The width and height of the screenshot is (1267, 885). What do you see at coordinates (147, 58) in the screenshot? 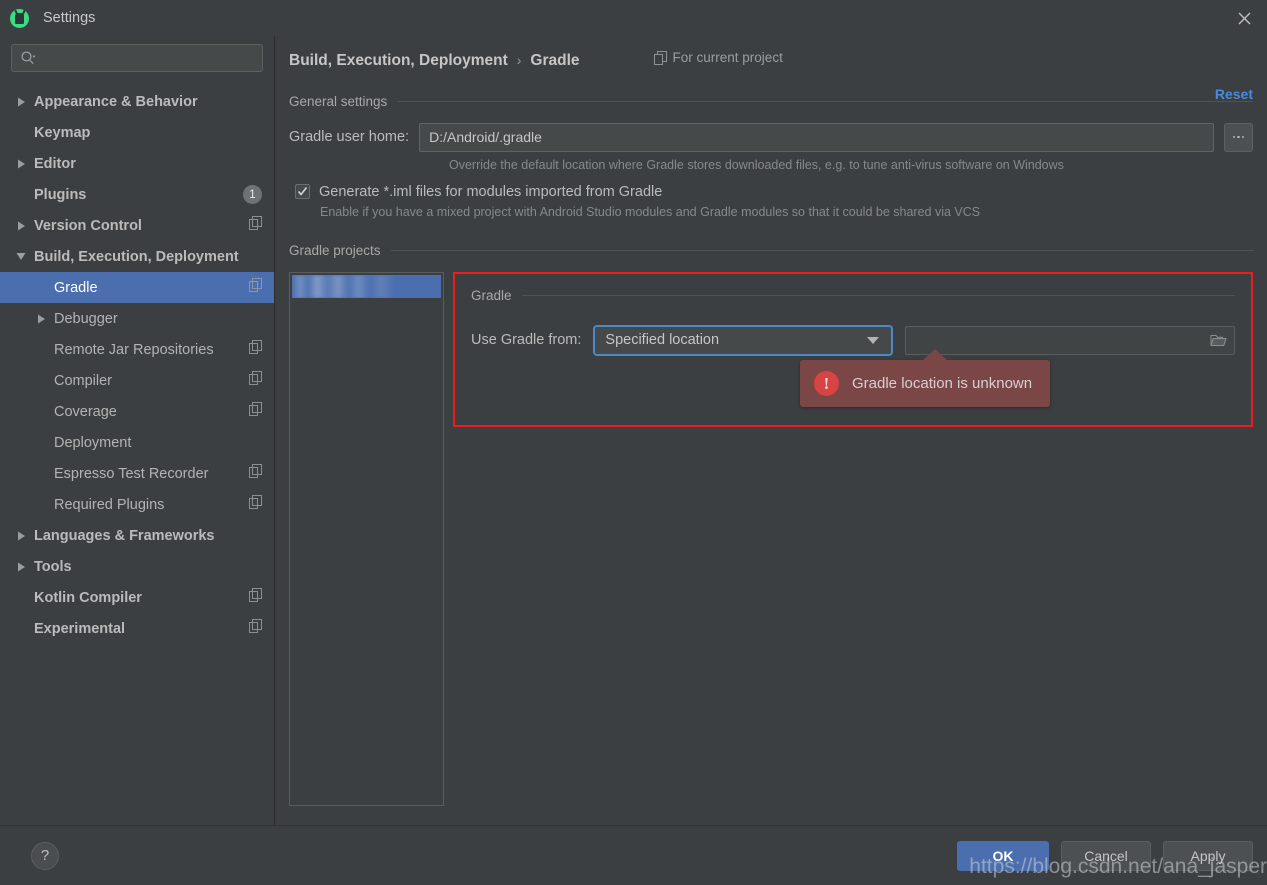
I see `search-input` at bounding box center [147, 58].